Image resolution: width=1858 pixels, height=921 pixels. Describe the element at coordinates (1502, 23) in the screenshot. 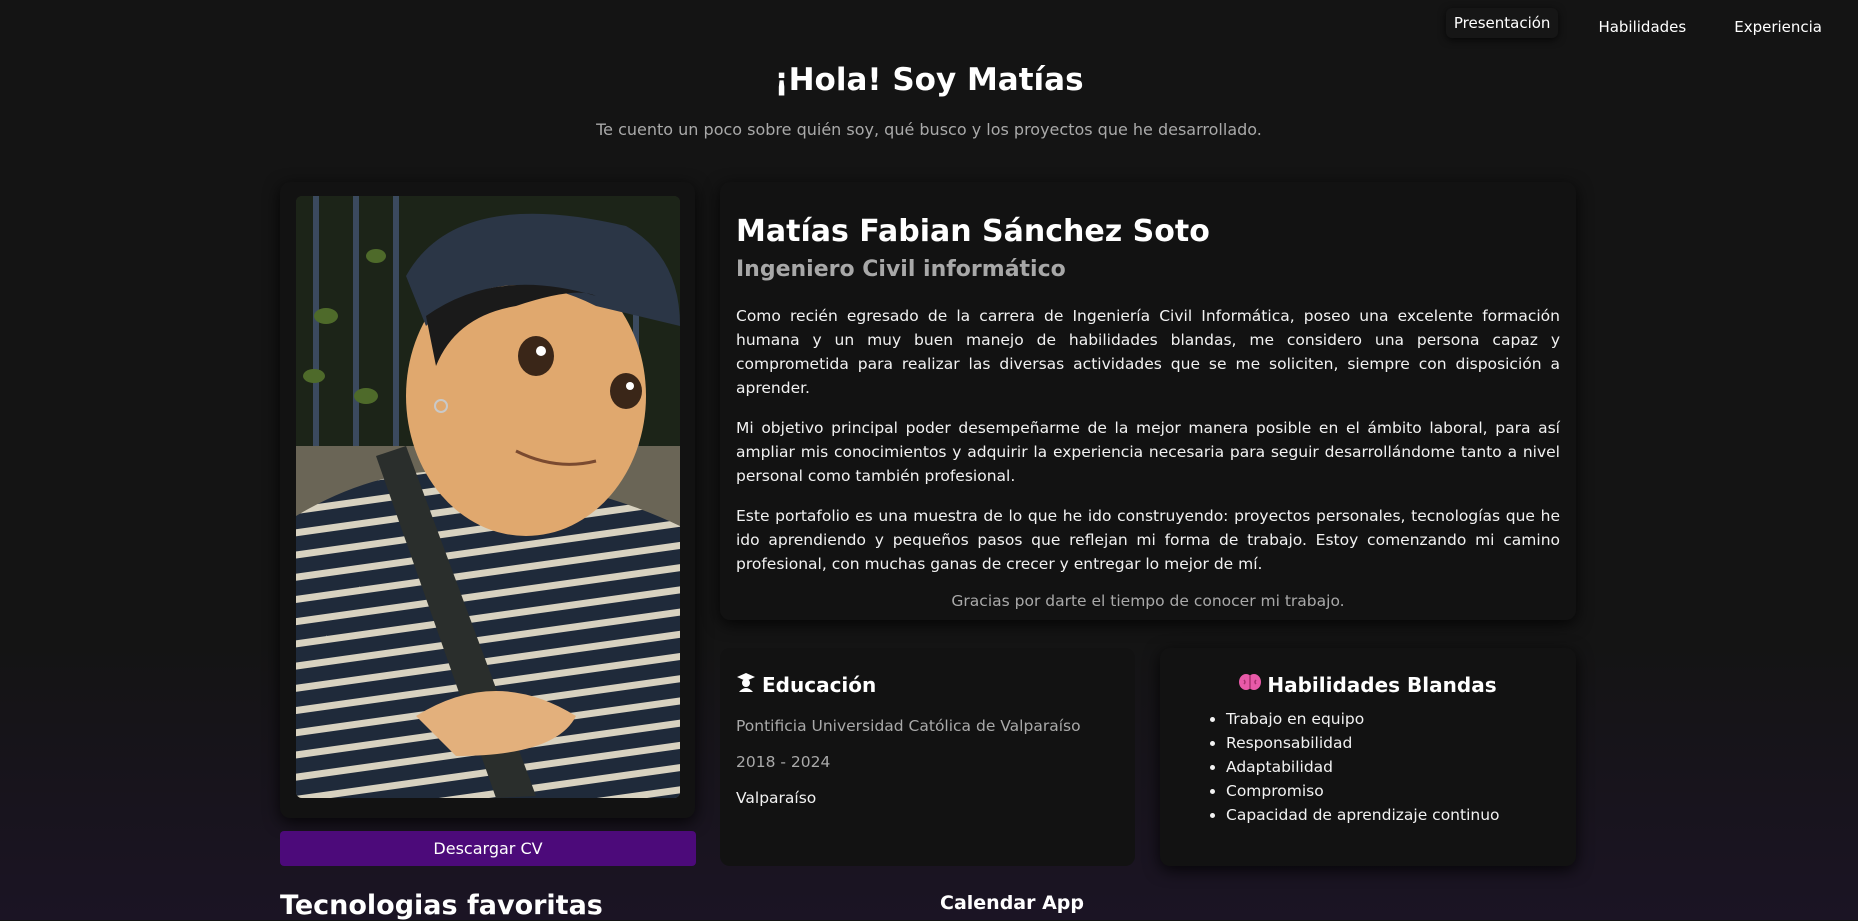

I see `nav-presentacion: Presentación` at that location.